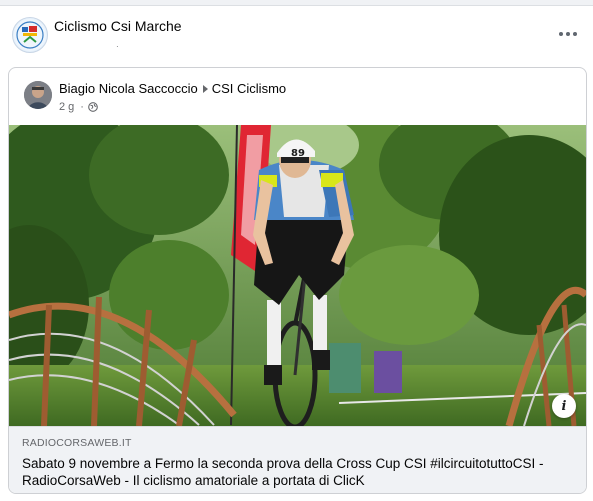 The height and width of the screenshot is (501, 593). What do you see at coordinates (564, 406) in the screenshot?
I see `info-icon: i` at bounding box center [564, 406].